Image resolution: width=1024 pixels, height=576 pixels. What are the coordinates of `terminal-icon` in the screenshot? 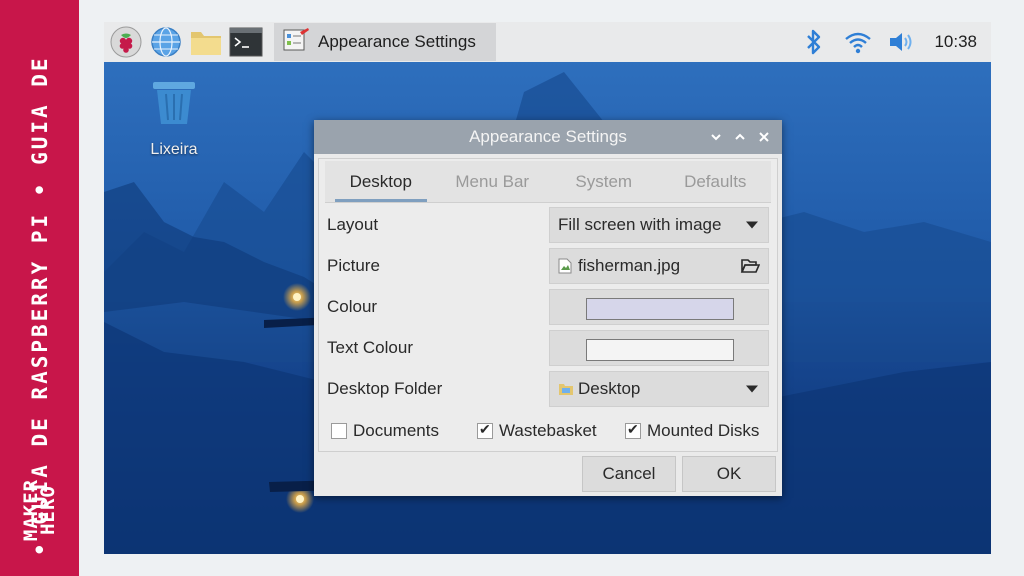 It's located at (246, 42).